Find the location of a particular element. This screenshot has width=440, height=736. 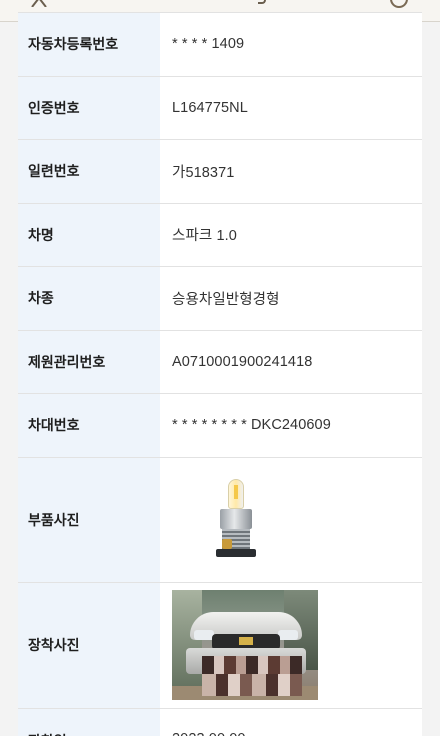

row-installation-date: 장착일 2023.00.00 is located at coordinates (220, 722).